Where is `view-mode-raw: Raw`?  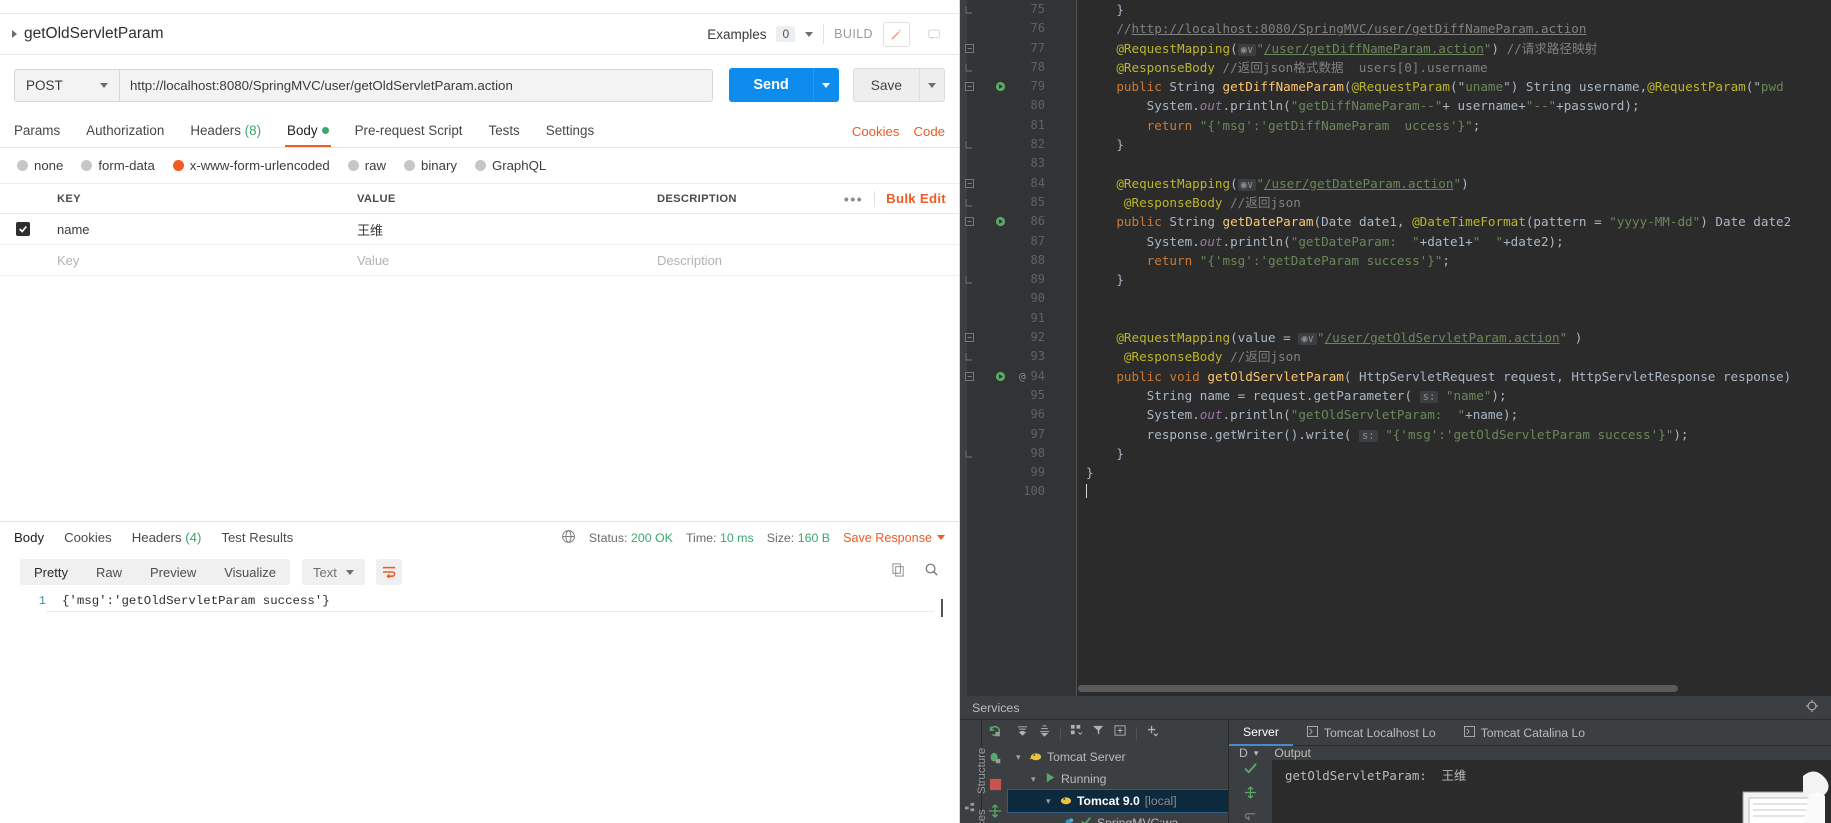 view-mode-raw: Raw is located at coordinates (109, 572).